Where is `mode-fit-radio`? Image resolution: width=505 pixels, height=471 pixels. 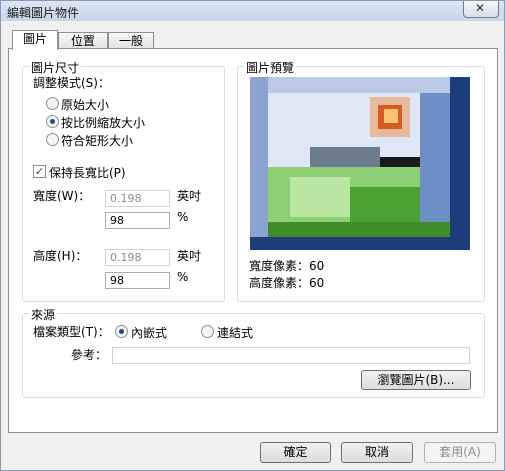
mode-fit-radio is located at coordinates (52, 139).